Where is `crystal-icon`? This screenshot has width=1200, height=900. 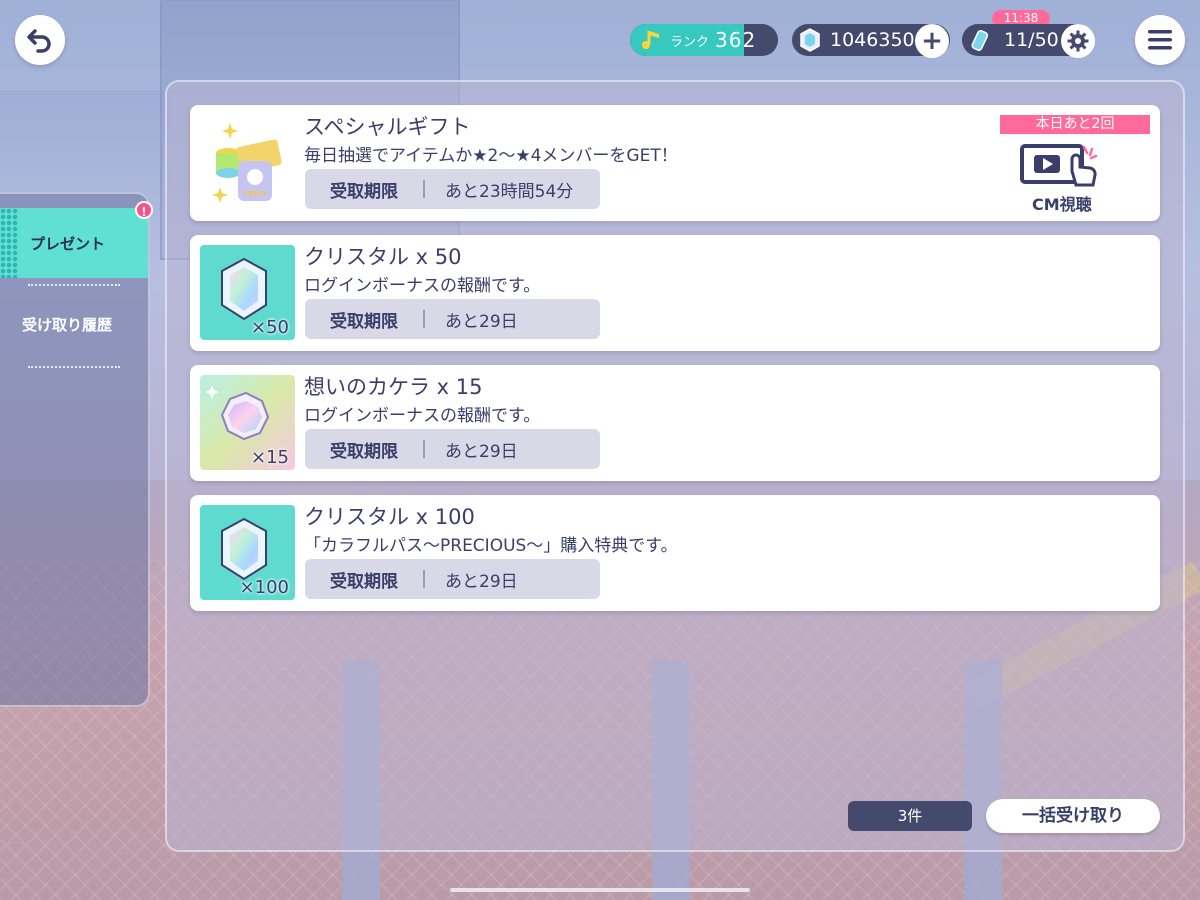
crystal-icon is located at coordinates (810, 40).